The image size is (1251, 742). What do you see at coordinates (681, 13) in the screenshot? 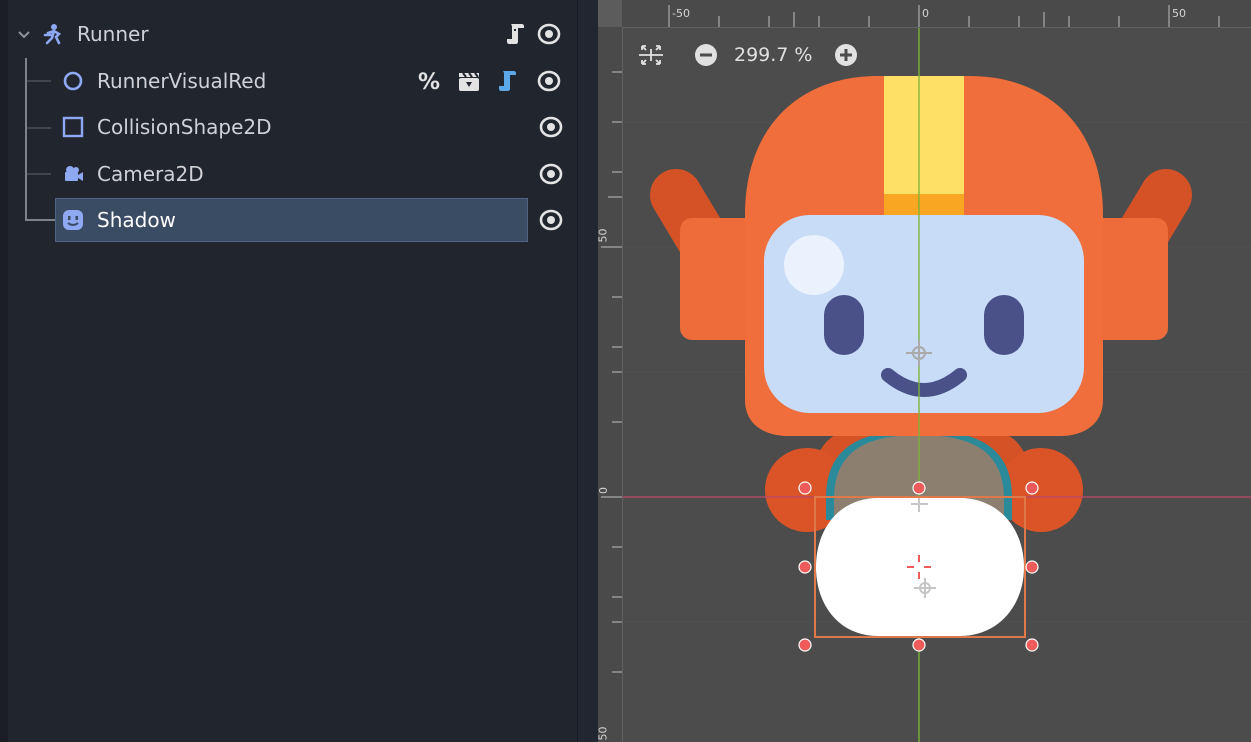
I see `ruler-label: -50` at bounding box center [681, 13].